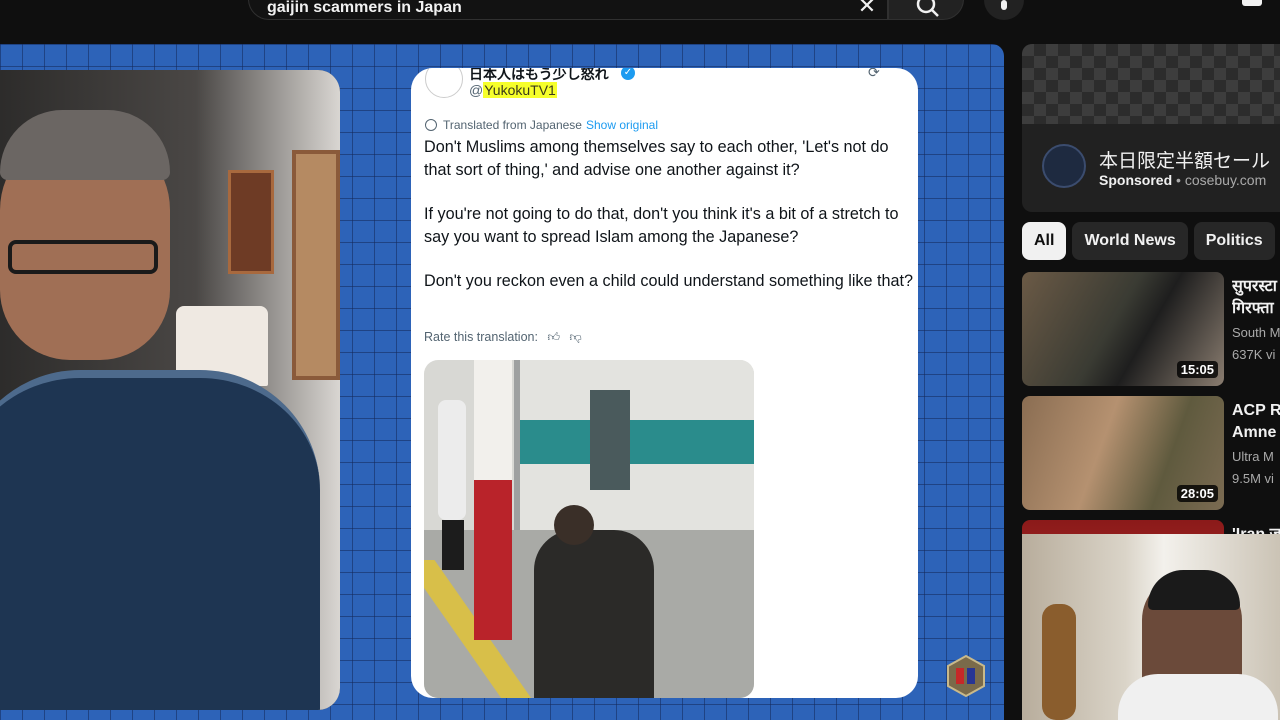 The image size is (1280, 720). What do you see at coordinates (575, 337) in the screenshot?
I see `thumbs-down-icon: 👎︎` at bounding box center [575, 337].